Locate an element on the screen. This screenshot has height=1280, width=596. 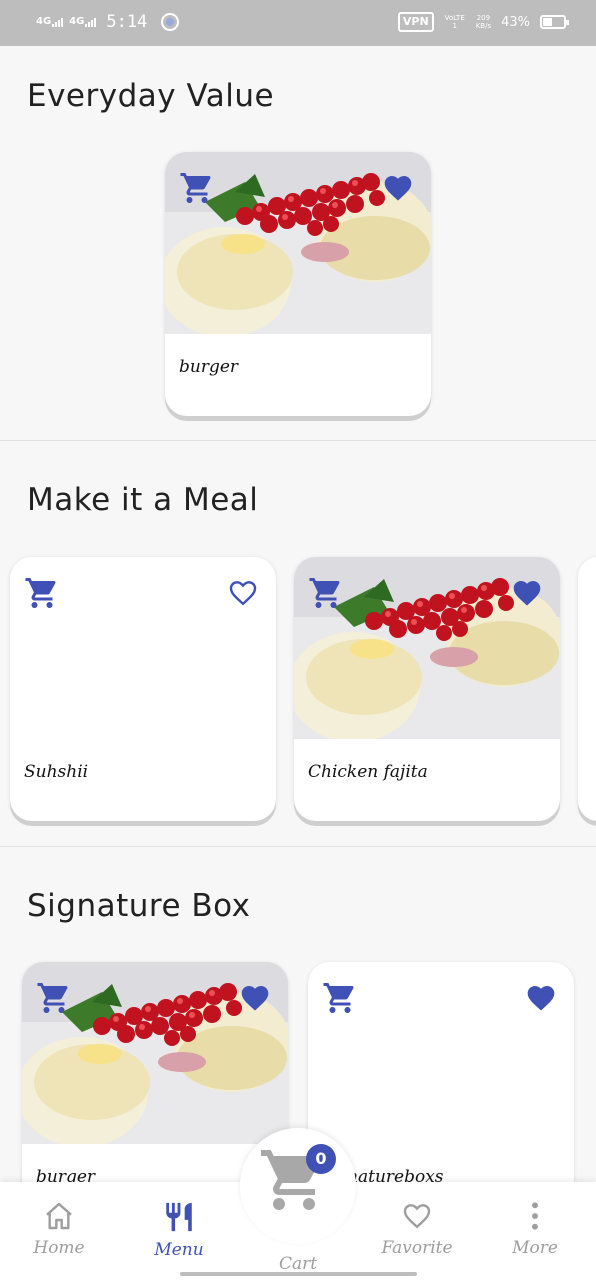
product-name: Suhshii is located at coordinates (56, 772).